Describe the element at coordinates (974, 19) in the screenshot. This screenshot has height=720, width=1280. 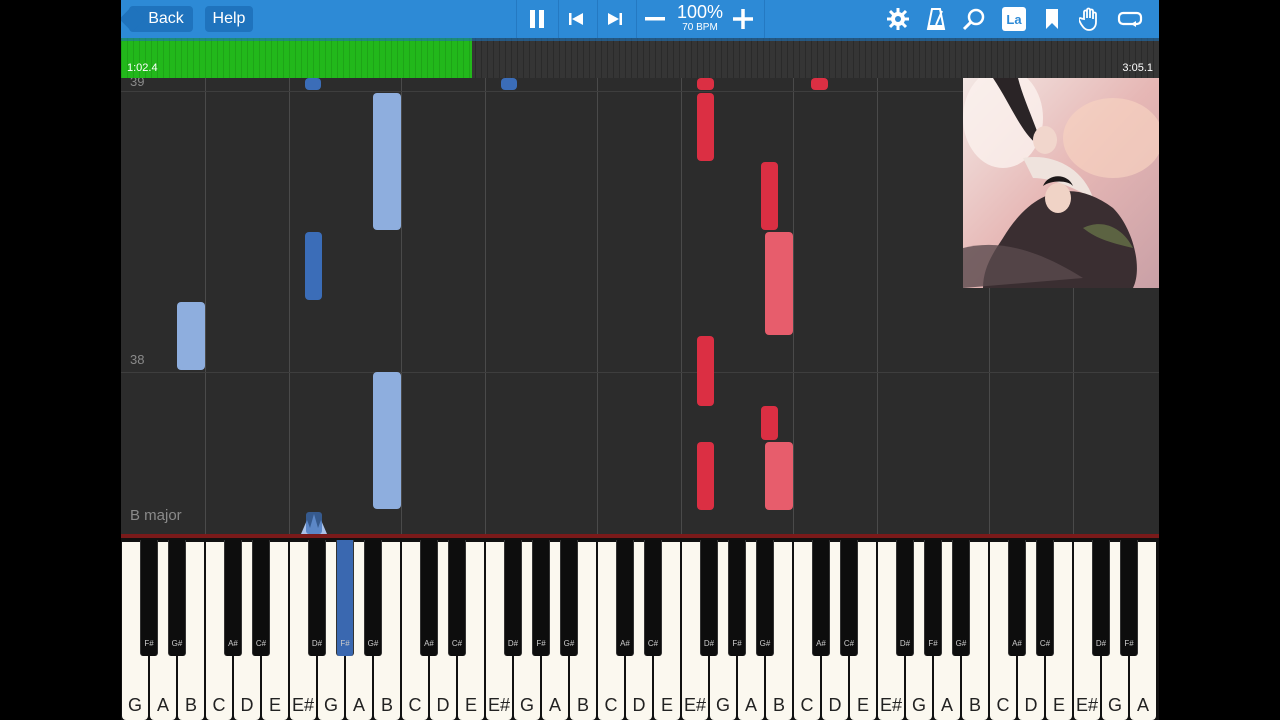
I see `magnifier-icon` at that location.